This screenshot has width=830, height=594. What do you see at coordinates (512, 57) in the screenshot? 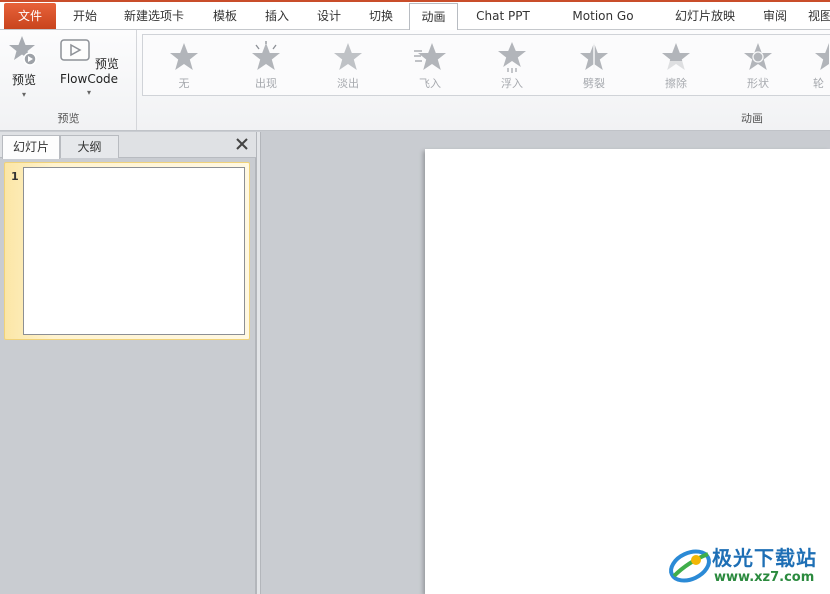
I see `float-in-star-icon` at bounding box center [512, 57].